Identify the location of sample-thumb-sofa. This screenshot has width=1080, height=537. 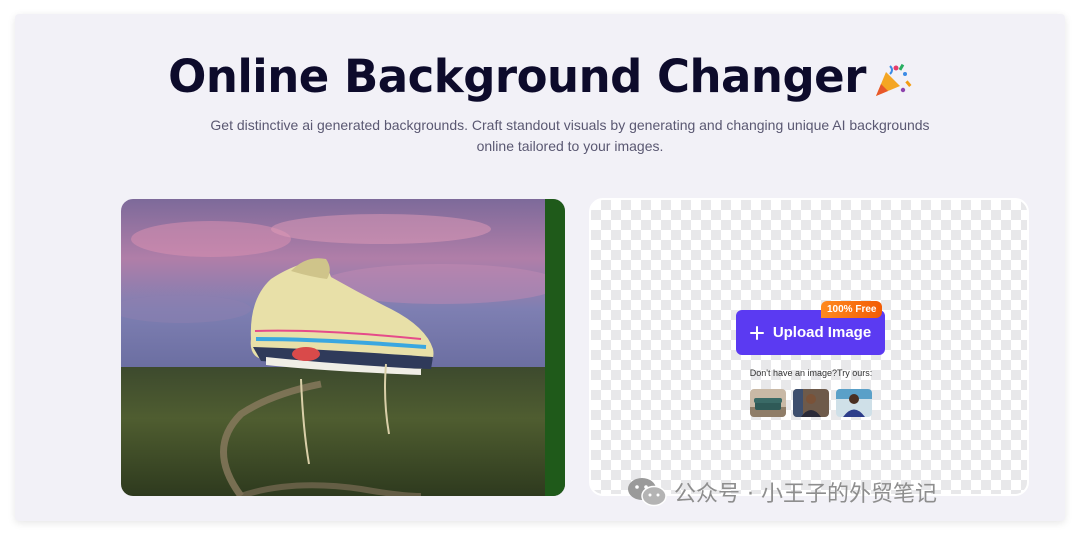
(768, 403).